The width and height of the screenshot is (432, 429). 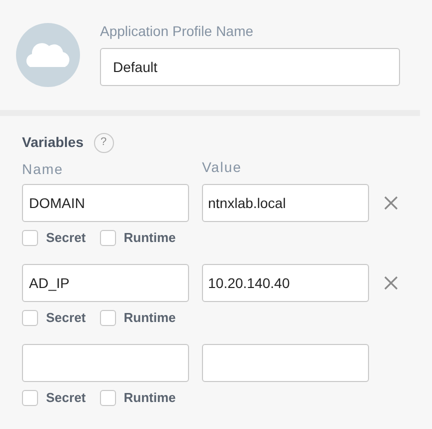 What do you see at coordinates (43, 169) in the screenshot?
I see `name-column-header: Name` at bounding box center [43, 169].